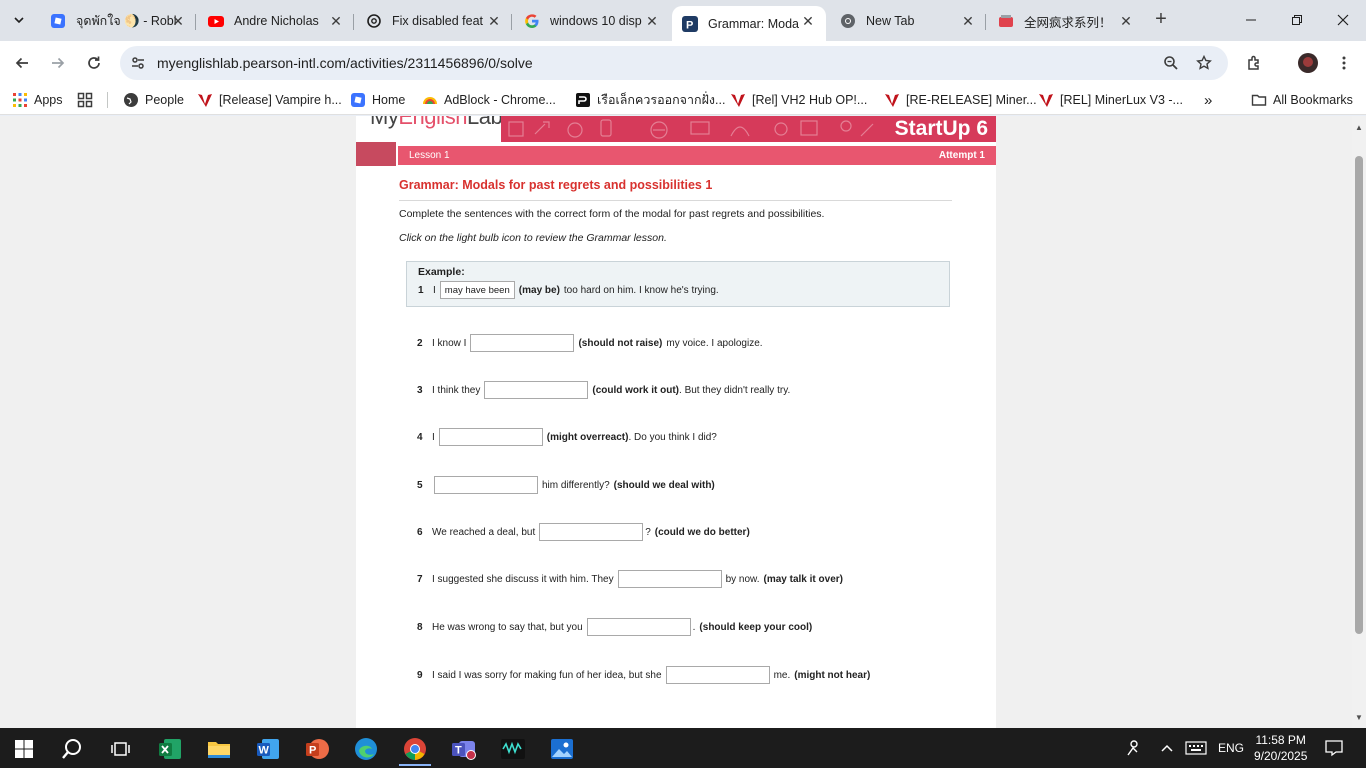  What do you see at coordinates (88, 100) in the screenshot?
I see `bookmark-tab-groups` at bounding box center [88, 100].